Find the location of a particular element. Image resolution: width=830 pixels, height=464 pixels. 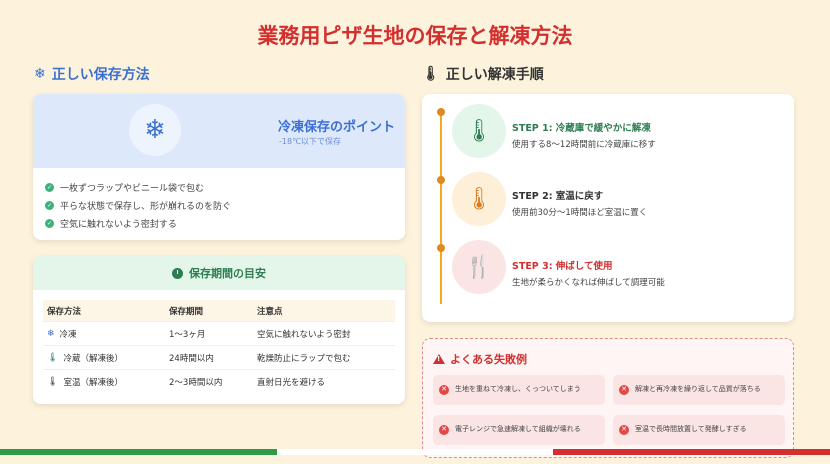

duration-cell: 1〜3ヶ月 is located at coordinates (187, 334).